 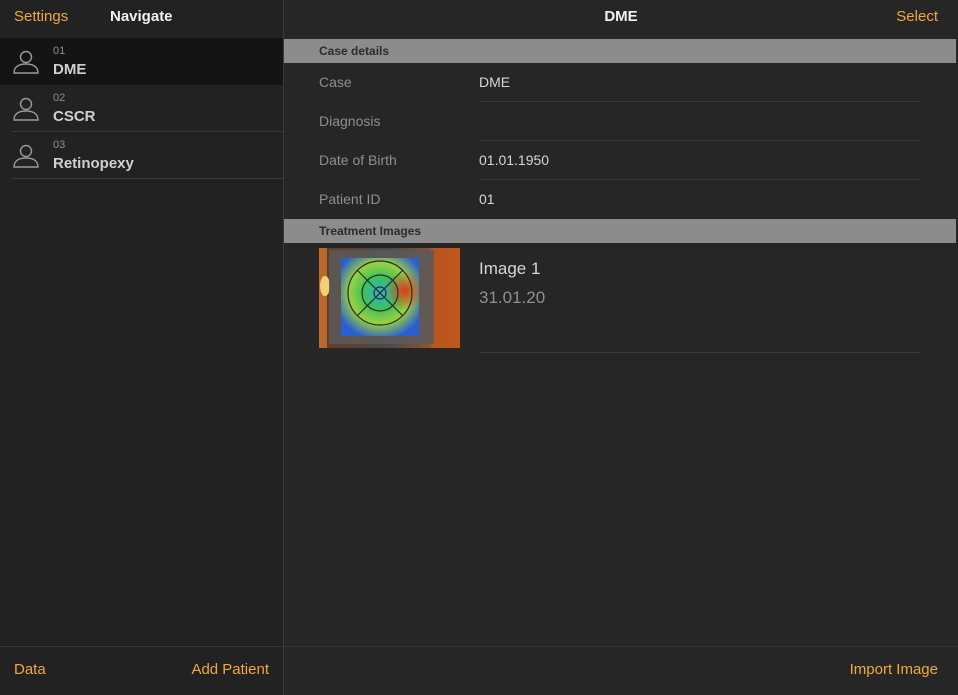 I want to click on case-row: Case DME, so click(x=621, y=82).